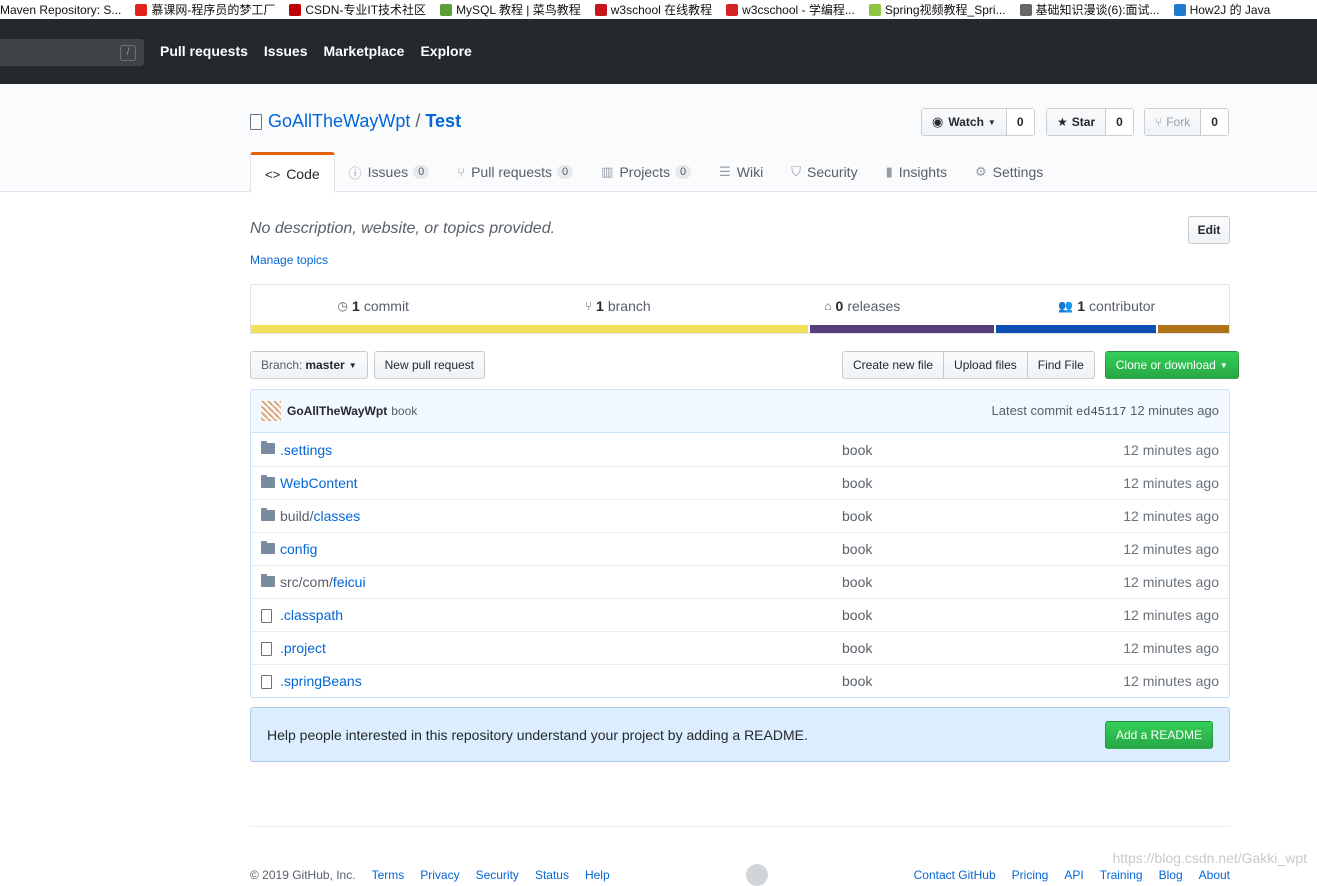 This screenshot has height=886, width=1317. Describe the element at coordinates (298, 549) in the screenshot. I see `file-link: config` at that location.